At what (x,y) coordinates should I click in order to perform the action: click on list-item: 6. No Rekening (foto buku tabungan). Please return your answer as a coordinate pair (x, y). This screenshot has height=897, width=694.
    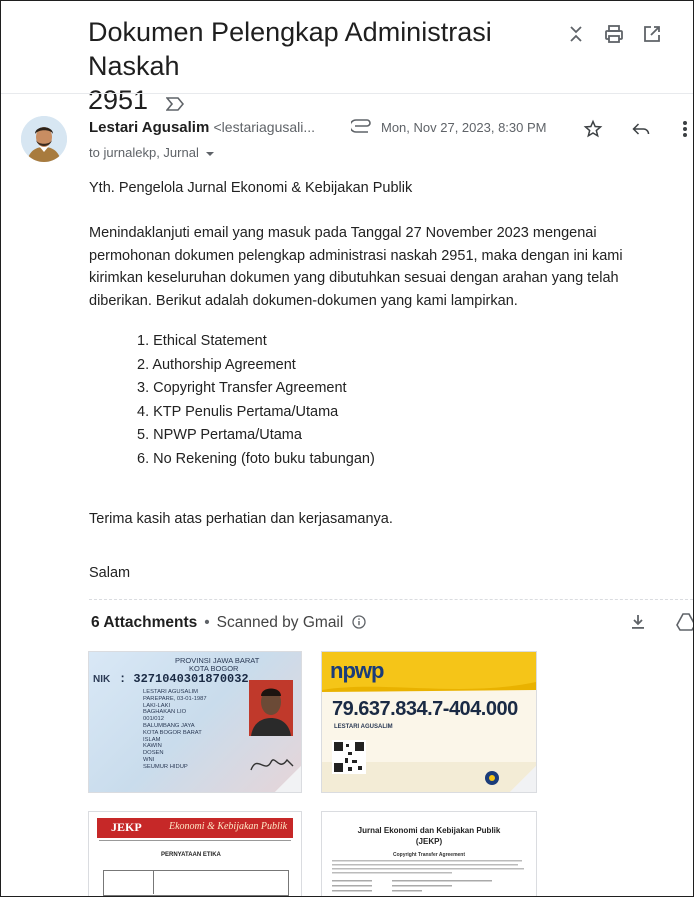
    Looking at the image, I should click on (256, 458).